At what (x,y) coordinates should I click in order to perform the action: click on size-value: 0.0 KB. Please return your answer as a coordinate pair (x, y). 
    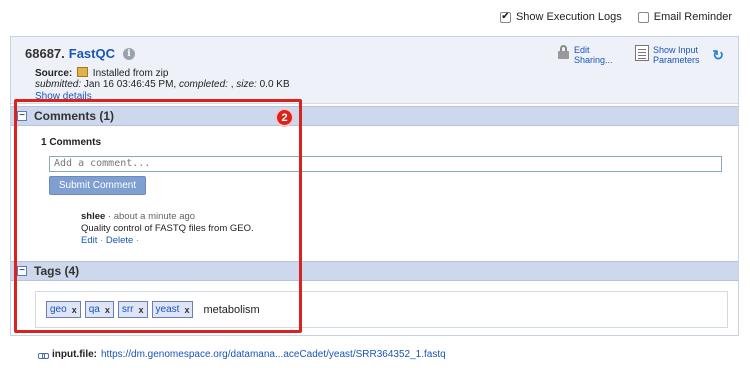
    Looking at the image, I should click on (274, 84).